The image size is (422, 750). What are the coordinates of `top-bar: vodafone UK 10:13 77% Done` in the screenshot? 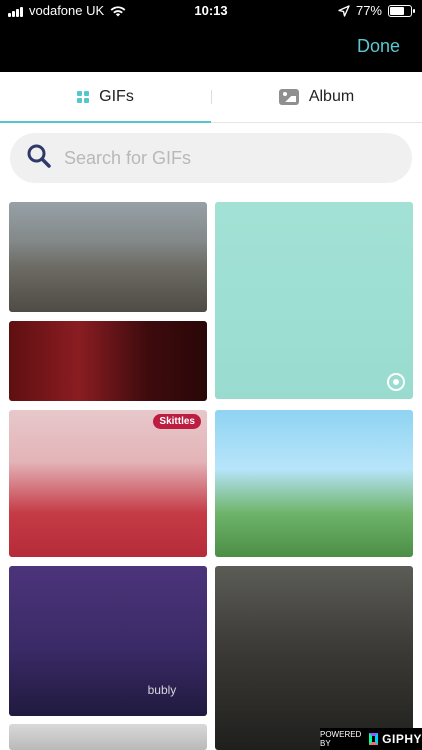 It's located at (211, 36).